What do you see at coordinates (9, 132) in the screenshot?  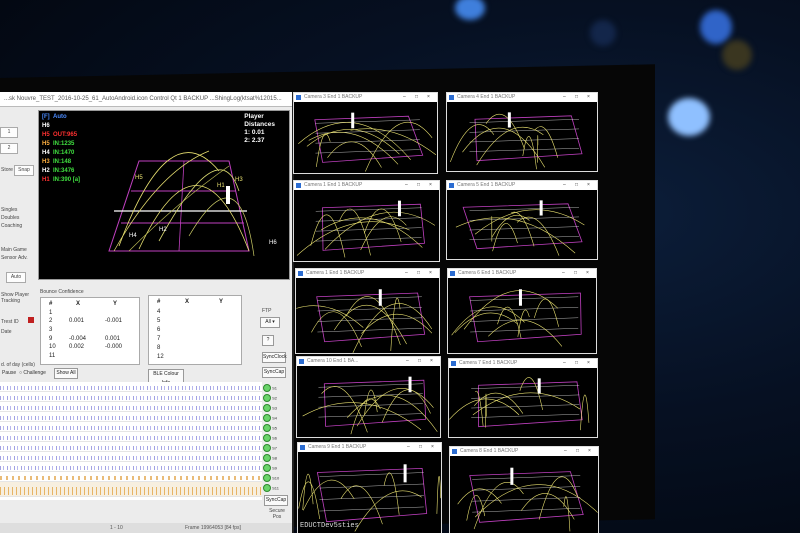 I see `left-button-1: 1` at bounding box center [9, 132].